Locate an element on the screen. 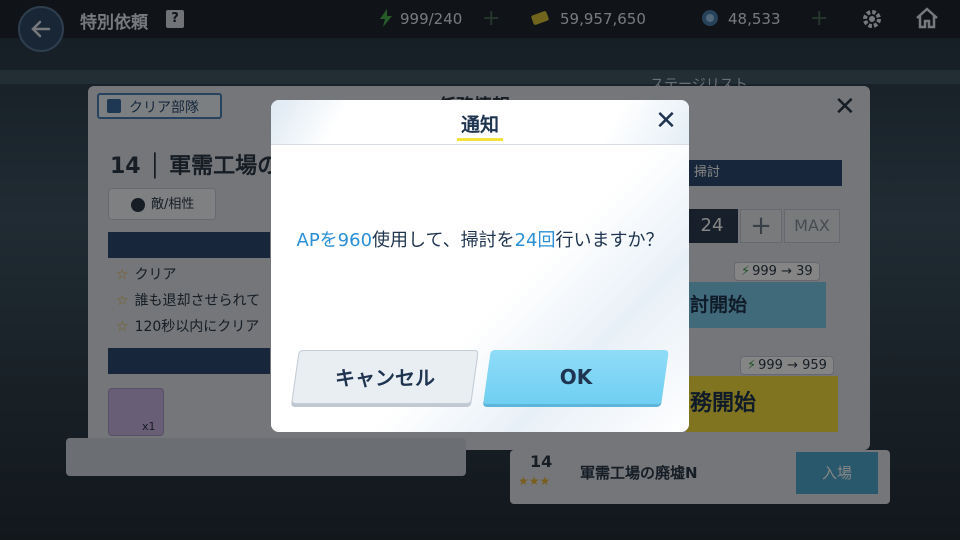  dialog-message: APを960使用して、掃討を24回行いますか？ is located at coordinates (480, 240).